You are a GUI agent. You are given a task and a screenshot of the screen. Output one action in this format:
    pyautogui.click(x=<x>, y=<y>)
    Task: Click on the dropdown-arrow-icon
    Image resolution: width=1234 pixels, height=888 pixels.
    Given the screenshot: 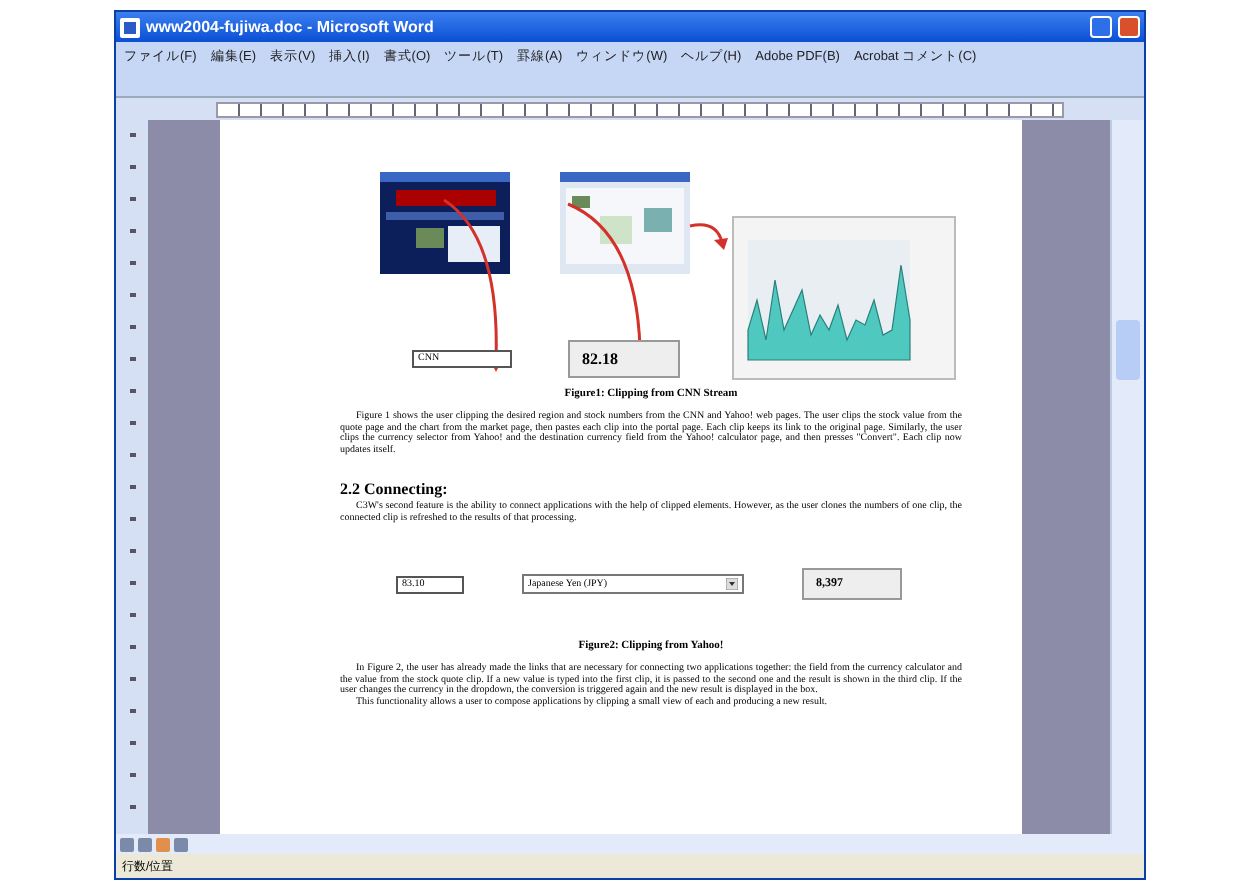 What is the action you would take?
    pyautogui.click(x=732, y=584)
    